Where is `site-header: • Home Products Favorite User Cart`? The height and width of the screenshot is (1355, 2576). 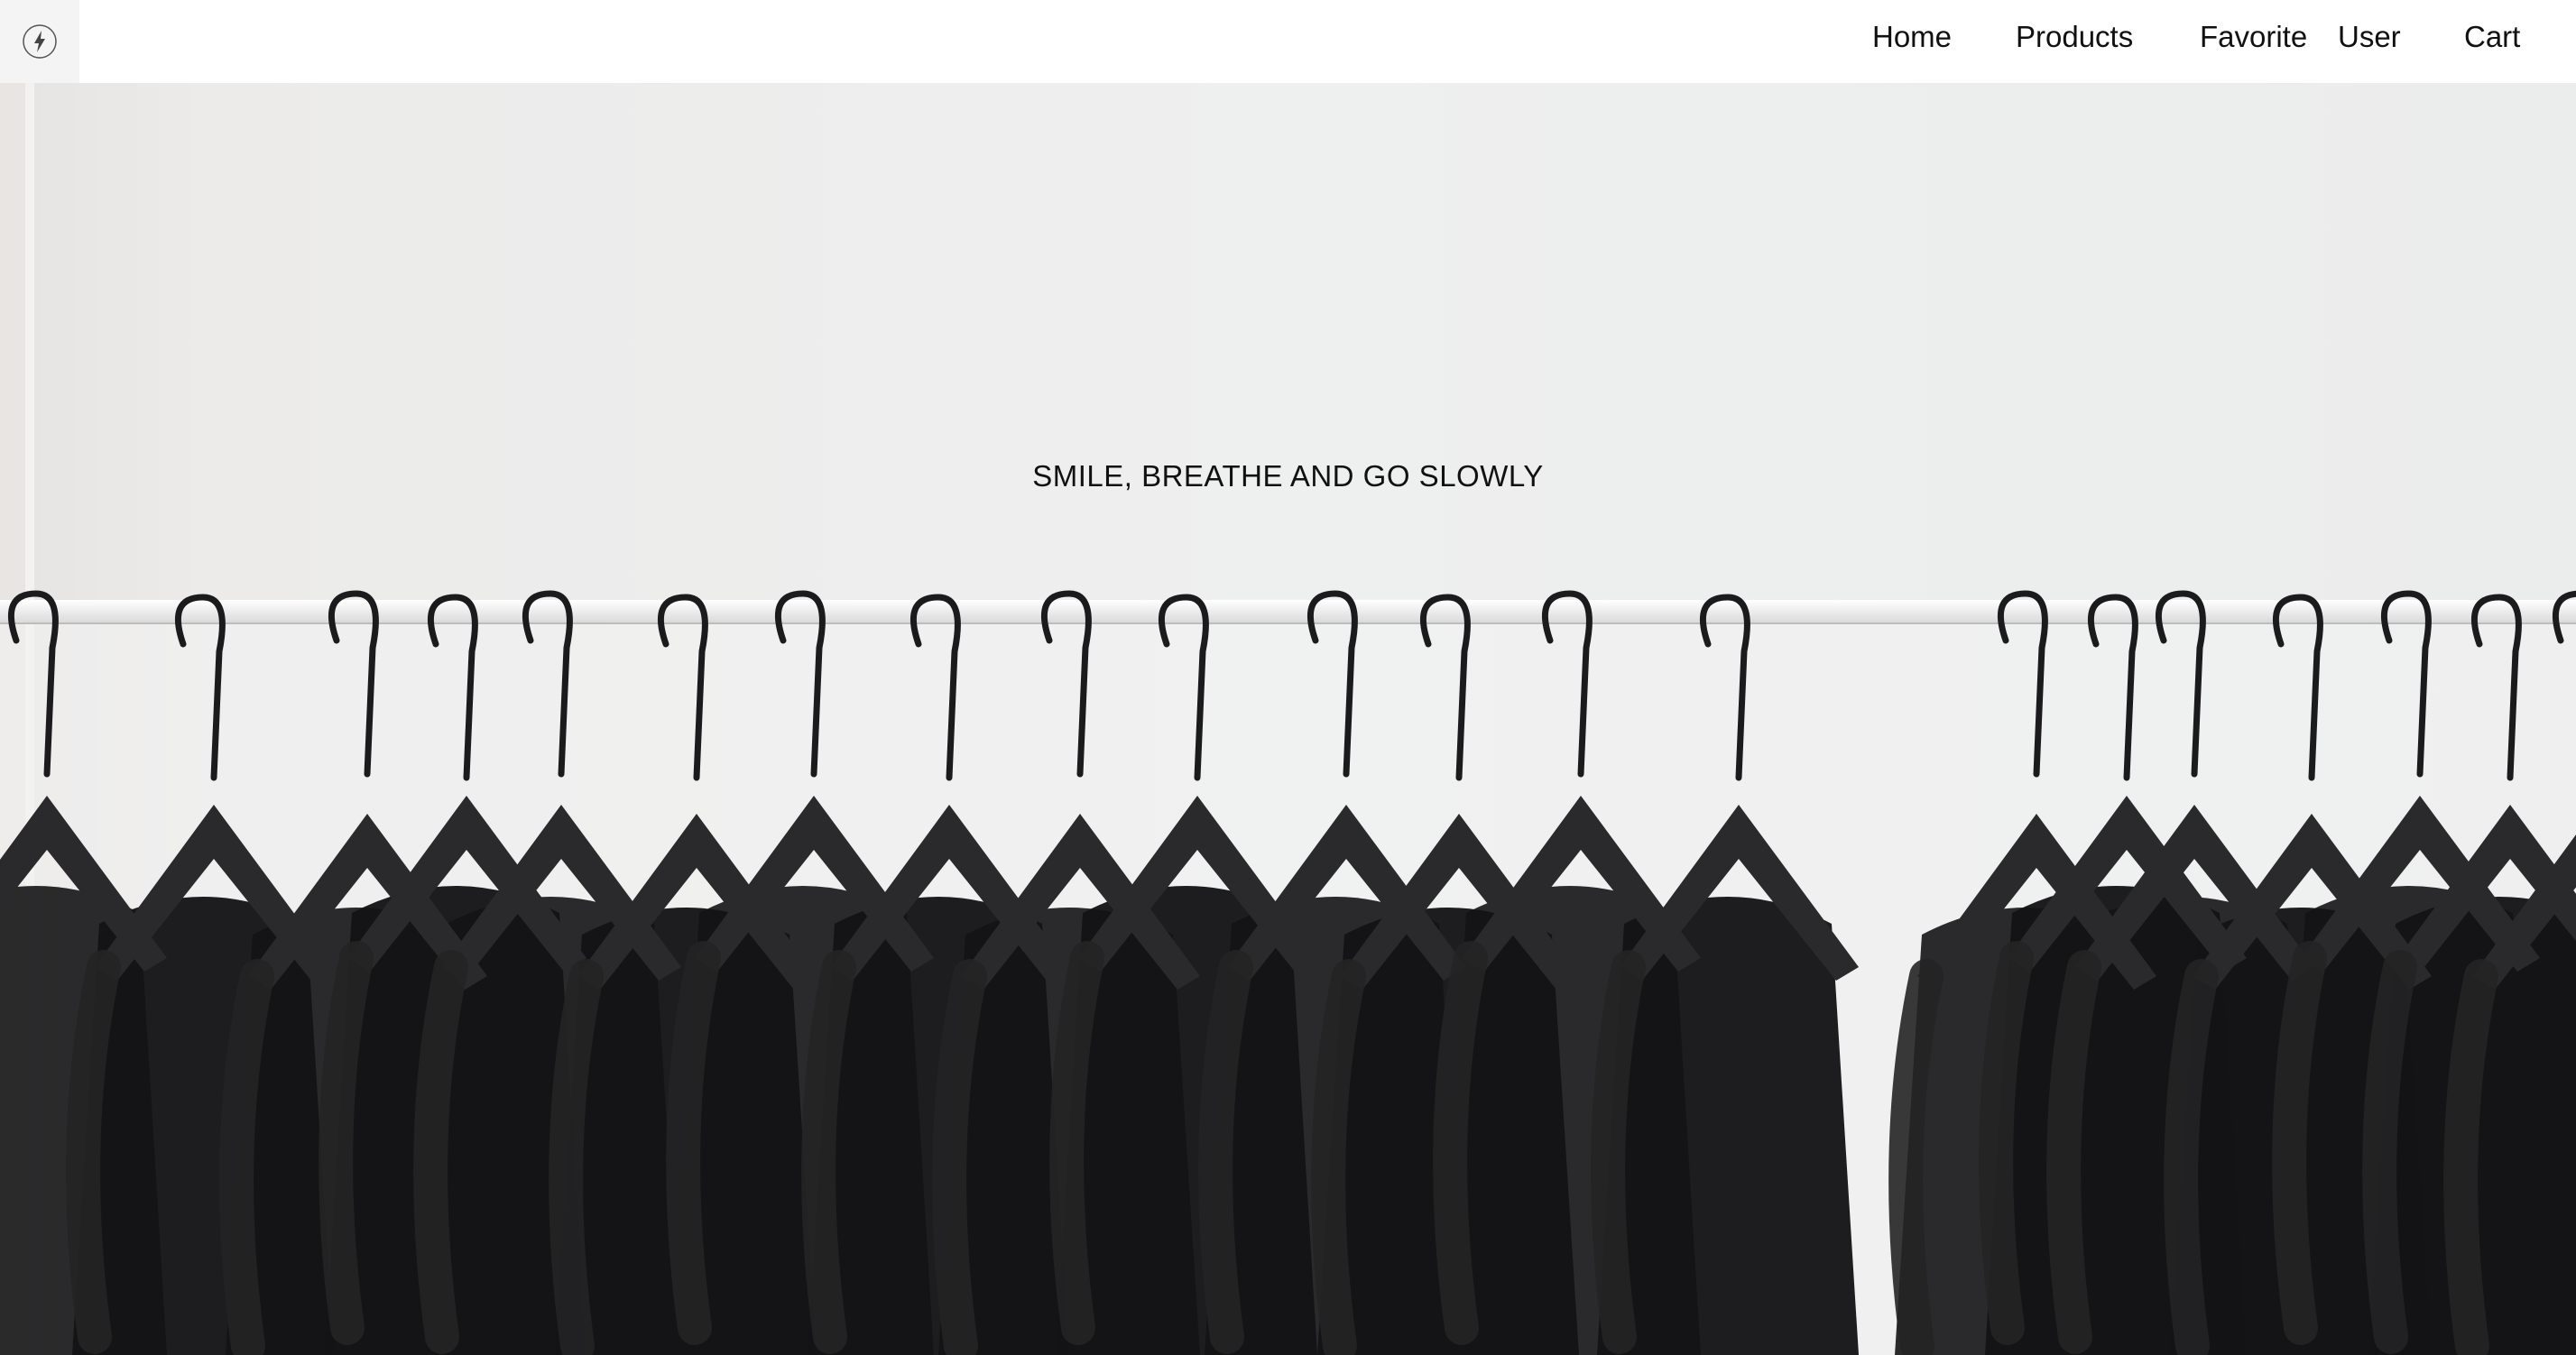
site-header: • Home Products Favorite User Cart is located at coordinates (1288, 41).